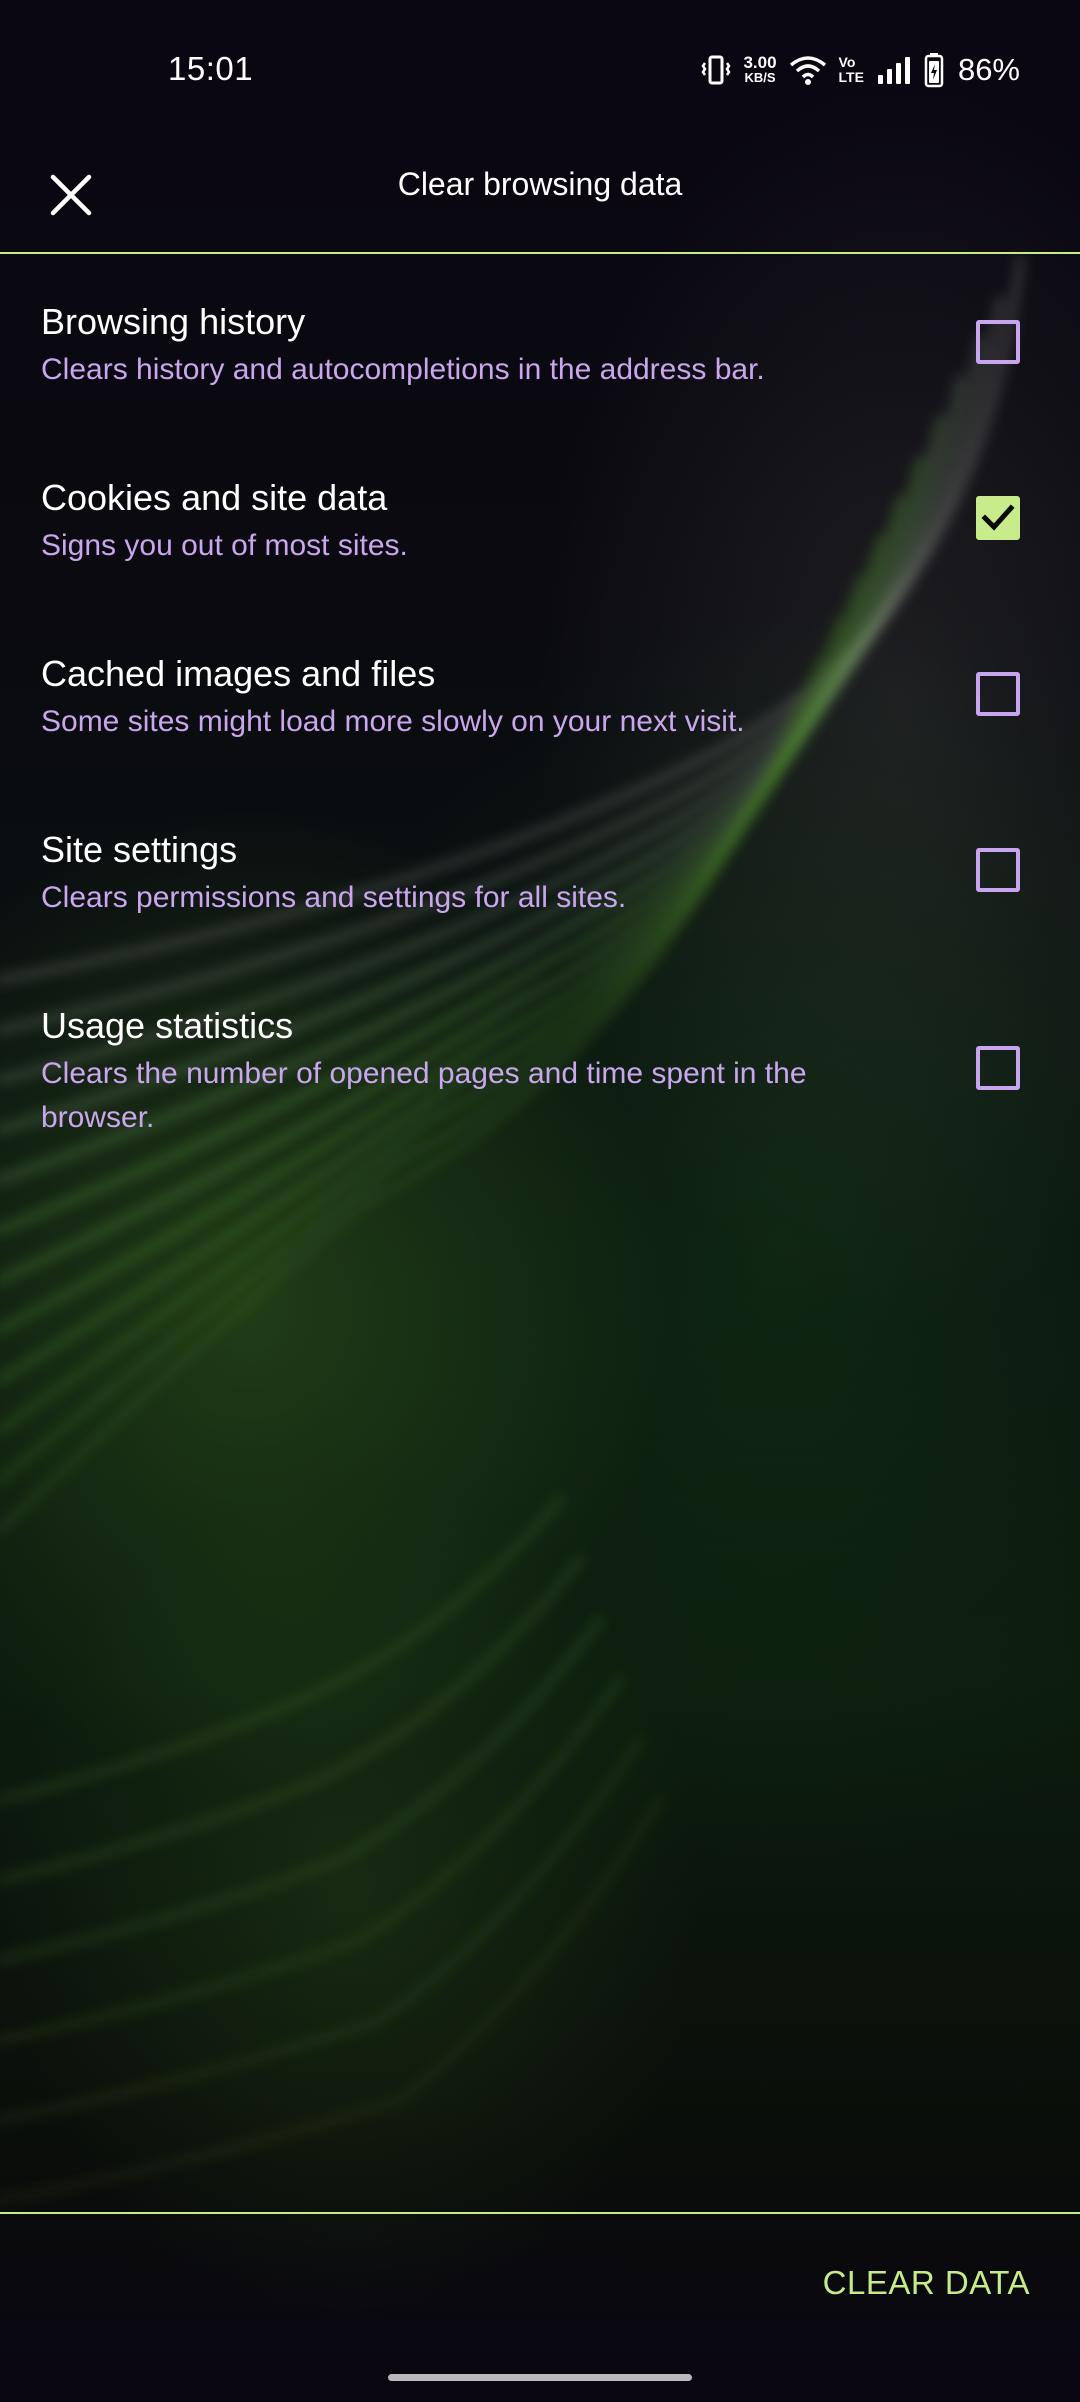 Image resolution: width=1080 pixels, height=2402 pixels. What do you see at coordinates (847, 62) in the screenshot?
I see `volte-top: Vo` at bounding box center [847, 62].